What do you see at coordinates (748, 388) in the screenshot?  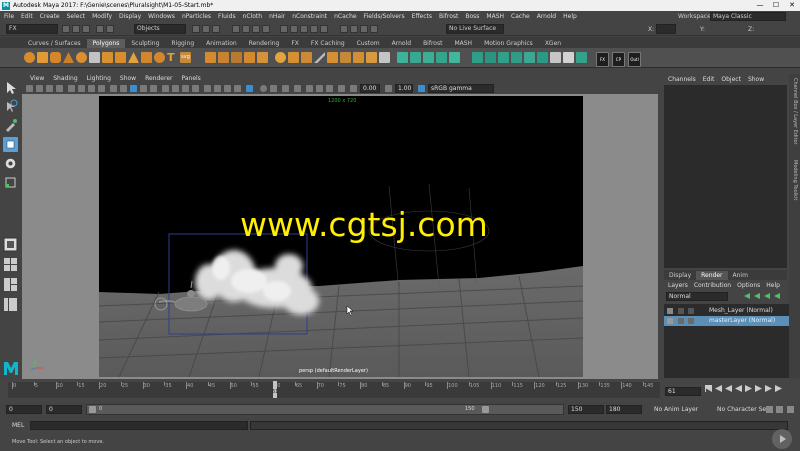 I see `play-forward-icon` at bounding box center [748, 388].